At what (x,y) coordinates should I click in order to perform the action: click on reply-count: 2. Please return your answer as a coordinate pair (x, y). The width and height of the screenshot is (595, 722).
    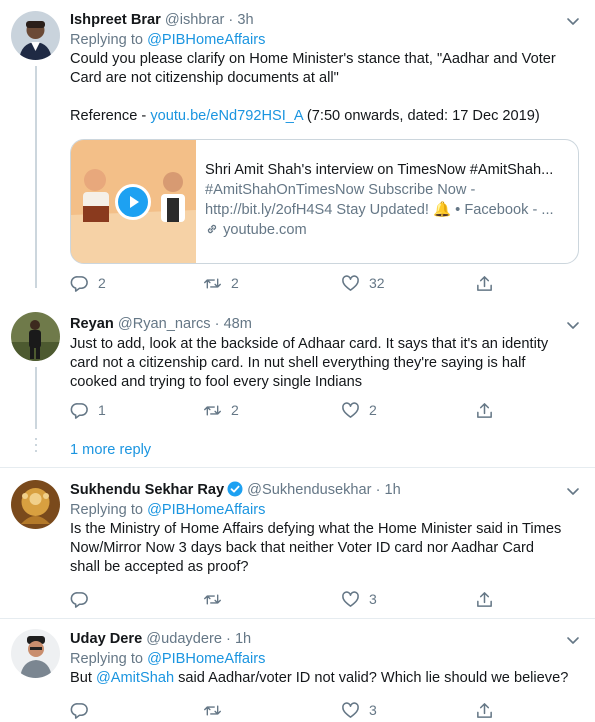
    Looking at the image, I should click on (102, 283).